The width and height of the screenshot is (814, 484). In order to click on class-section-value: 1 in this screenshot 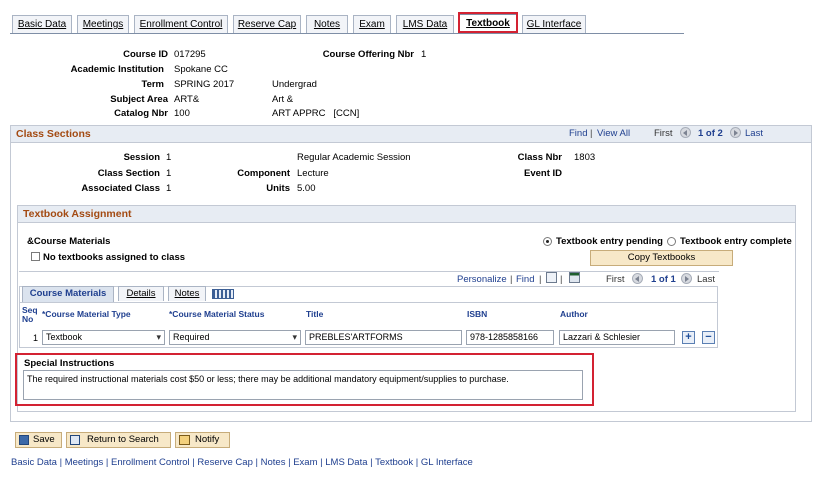, I will do `click(169, 173)`.